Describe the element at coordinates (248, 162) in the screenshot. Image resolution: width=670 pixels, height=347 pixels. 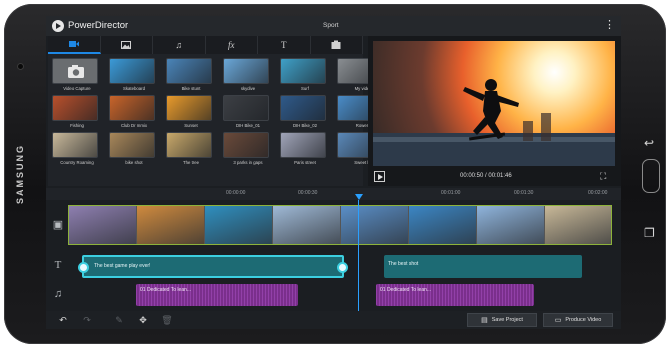
I see `media-item-label: 3 parks in gaps` at that location.